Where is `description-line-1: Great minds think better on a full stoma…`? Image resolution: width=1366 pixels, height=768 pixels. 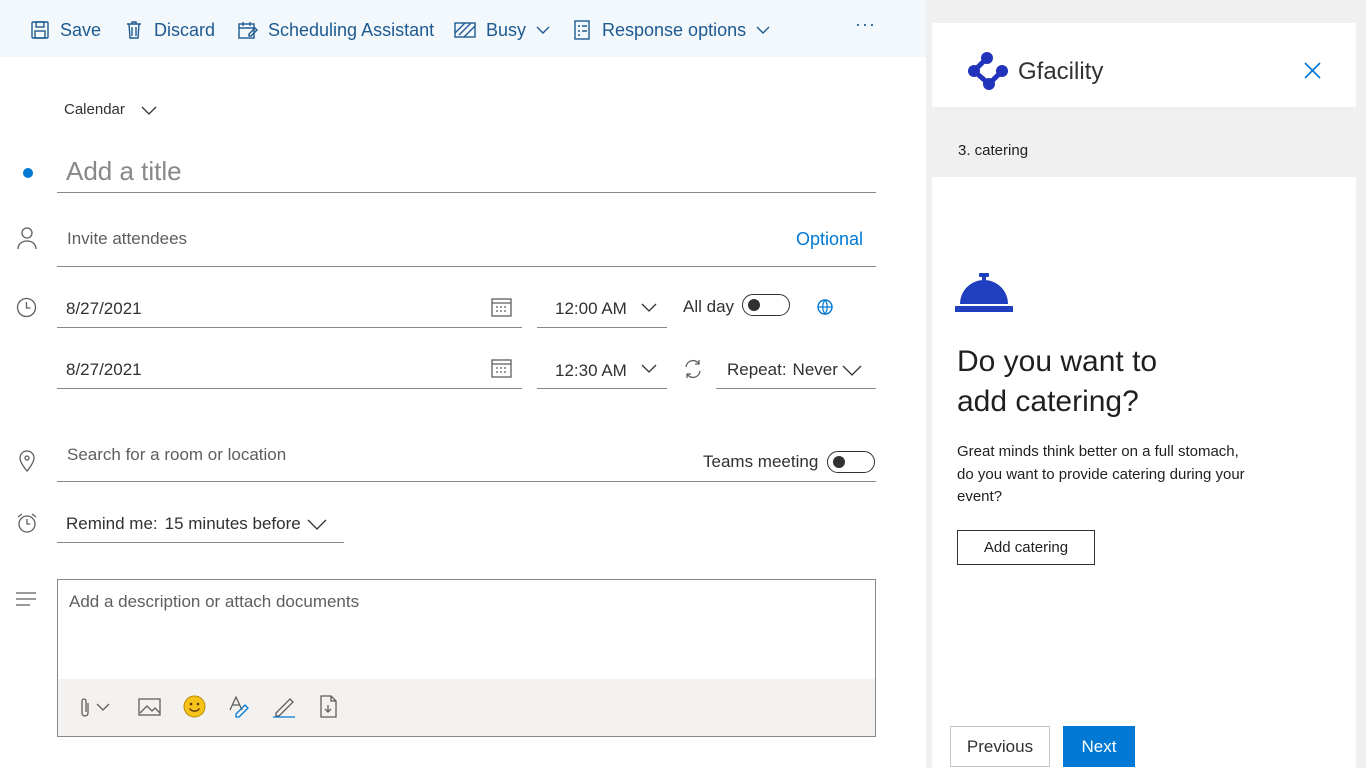 description-line-1: Great minds think better on a full stoma… is located at coordinates (1098, 451).